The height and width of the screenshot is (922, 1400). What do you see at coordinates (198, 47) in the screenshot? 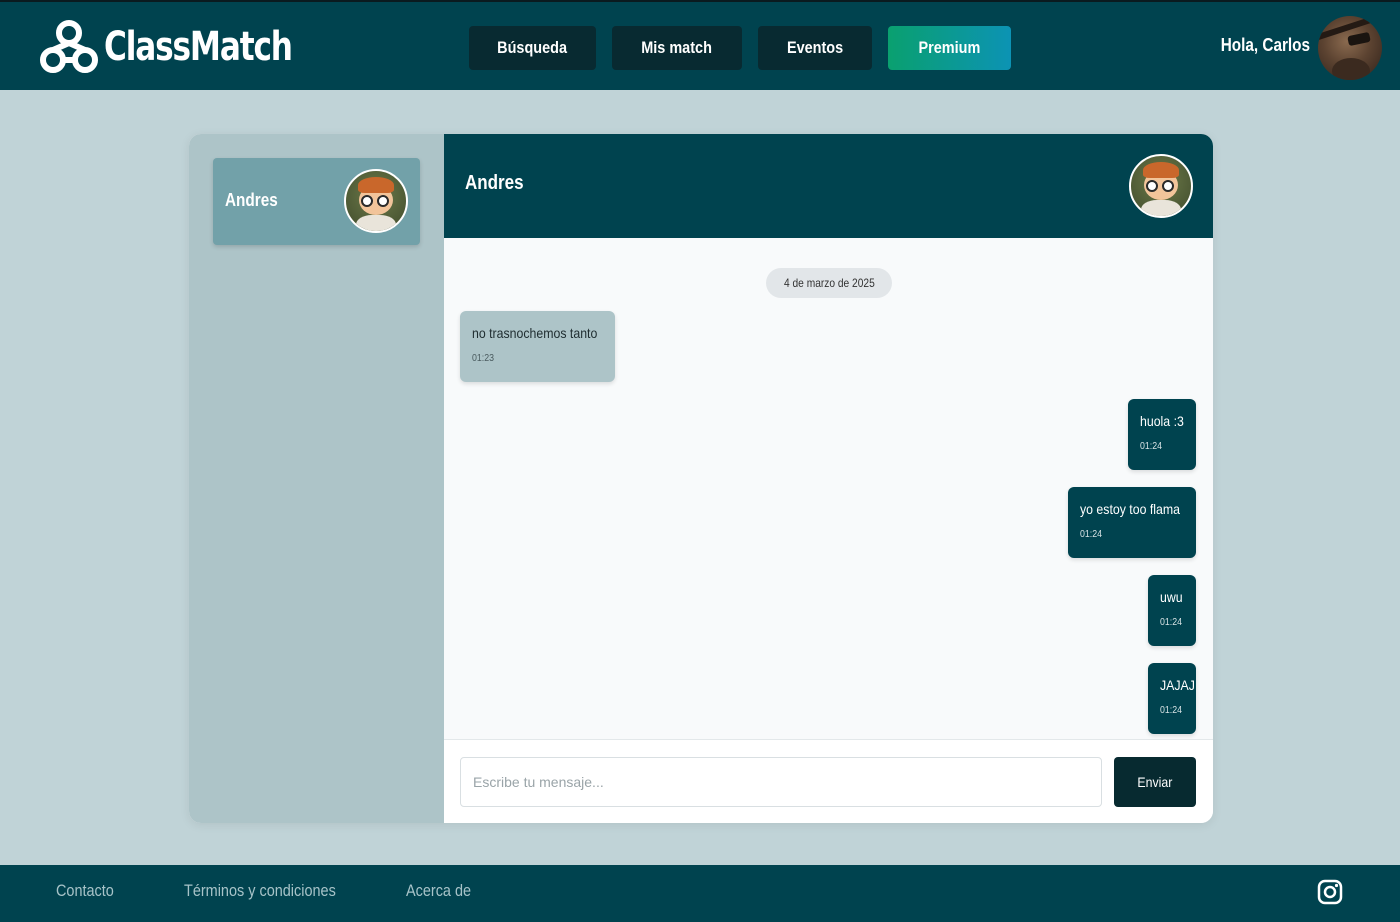
I see `brand-name: ClassMatch` at bounding box center [198, 47].